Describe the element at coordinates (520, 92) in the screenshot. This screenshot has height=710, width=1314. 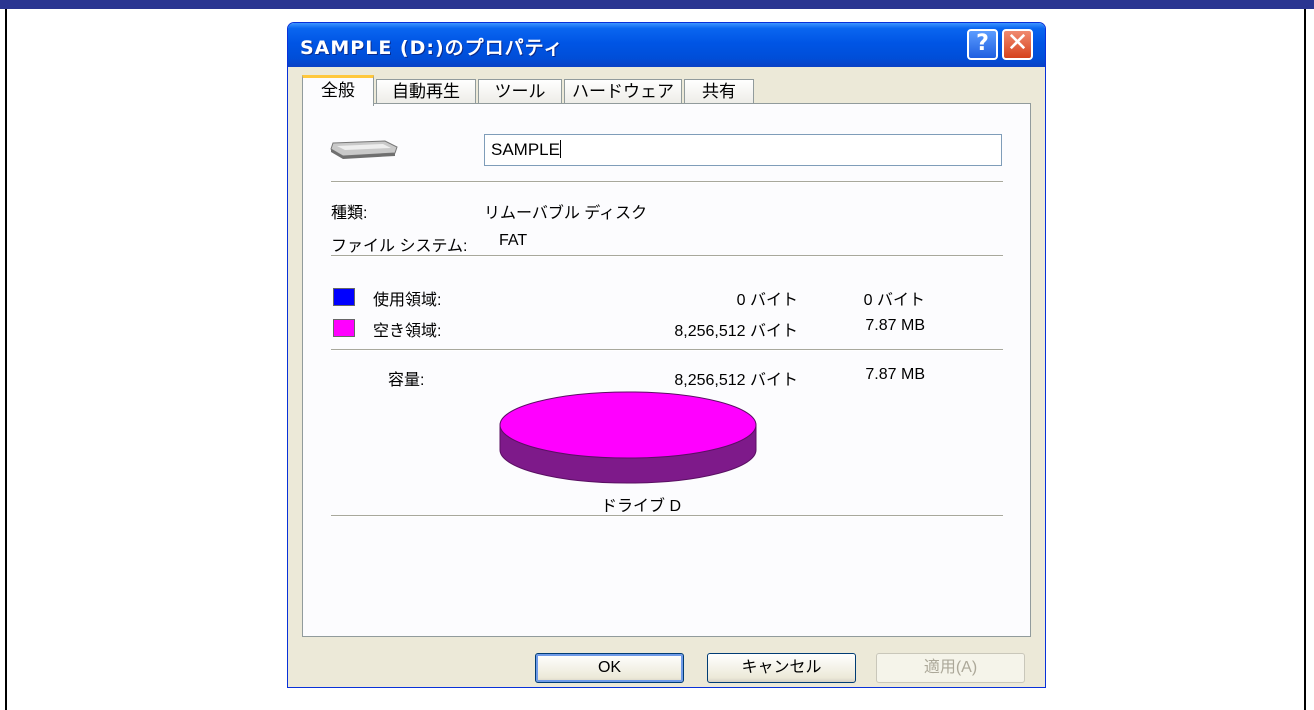
I see `tab-tools: ツール` at that location.